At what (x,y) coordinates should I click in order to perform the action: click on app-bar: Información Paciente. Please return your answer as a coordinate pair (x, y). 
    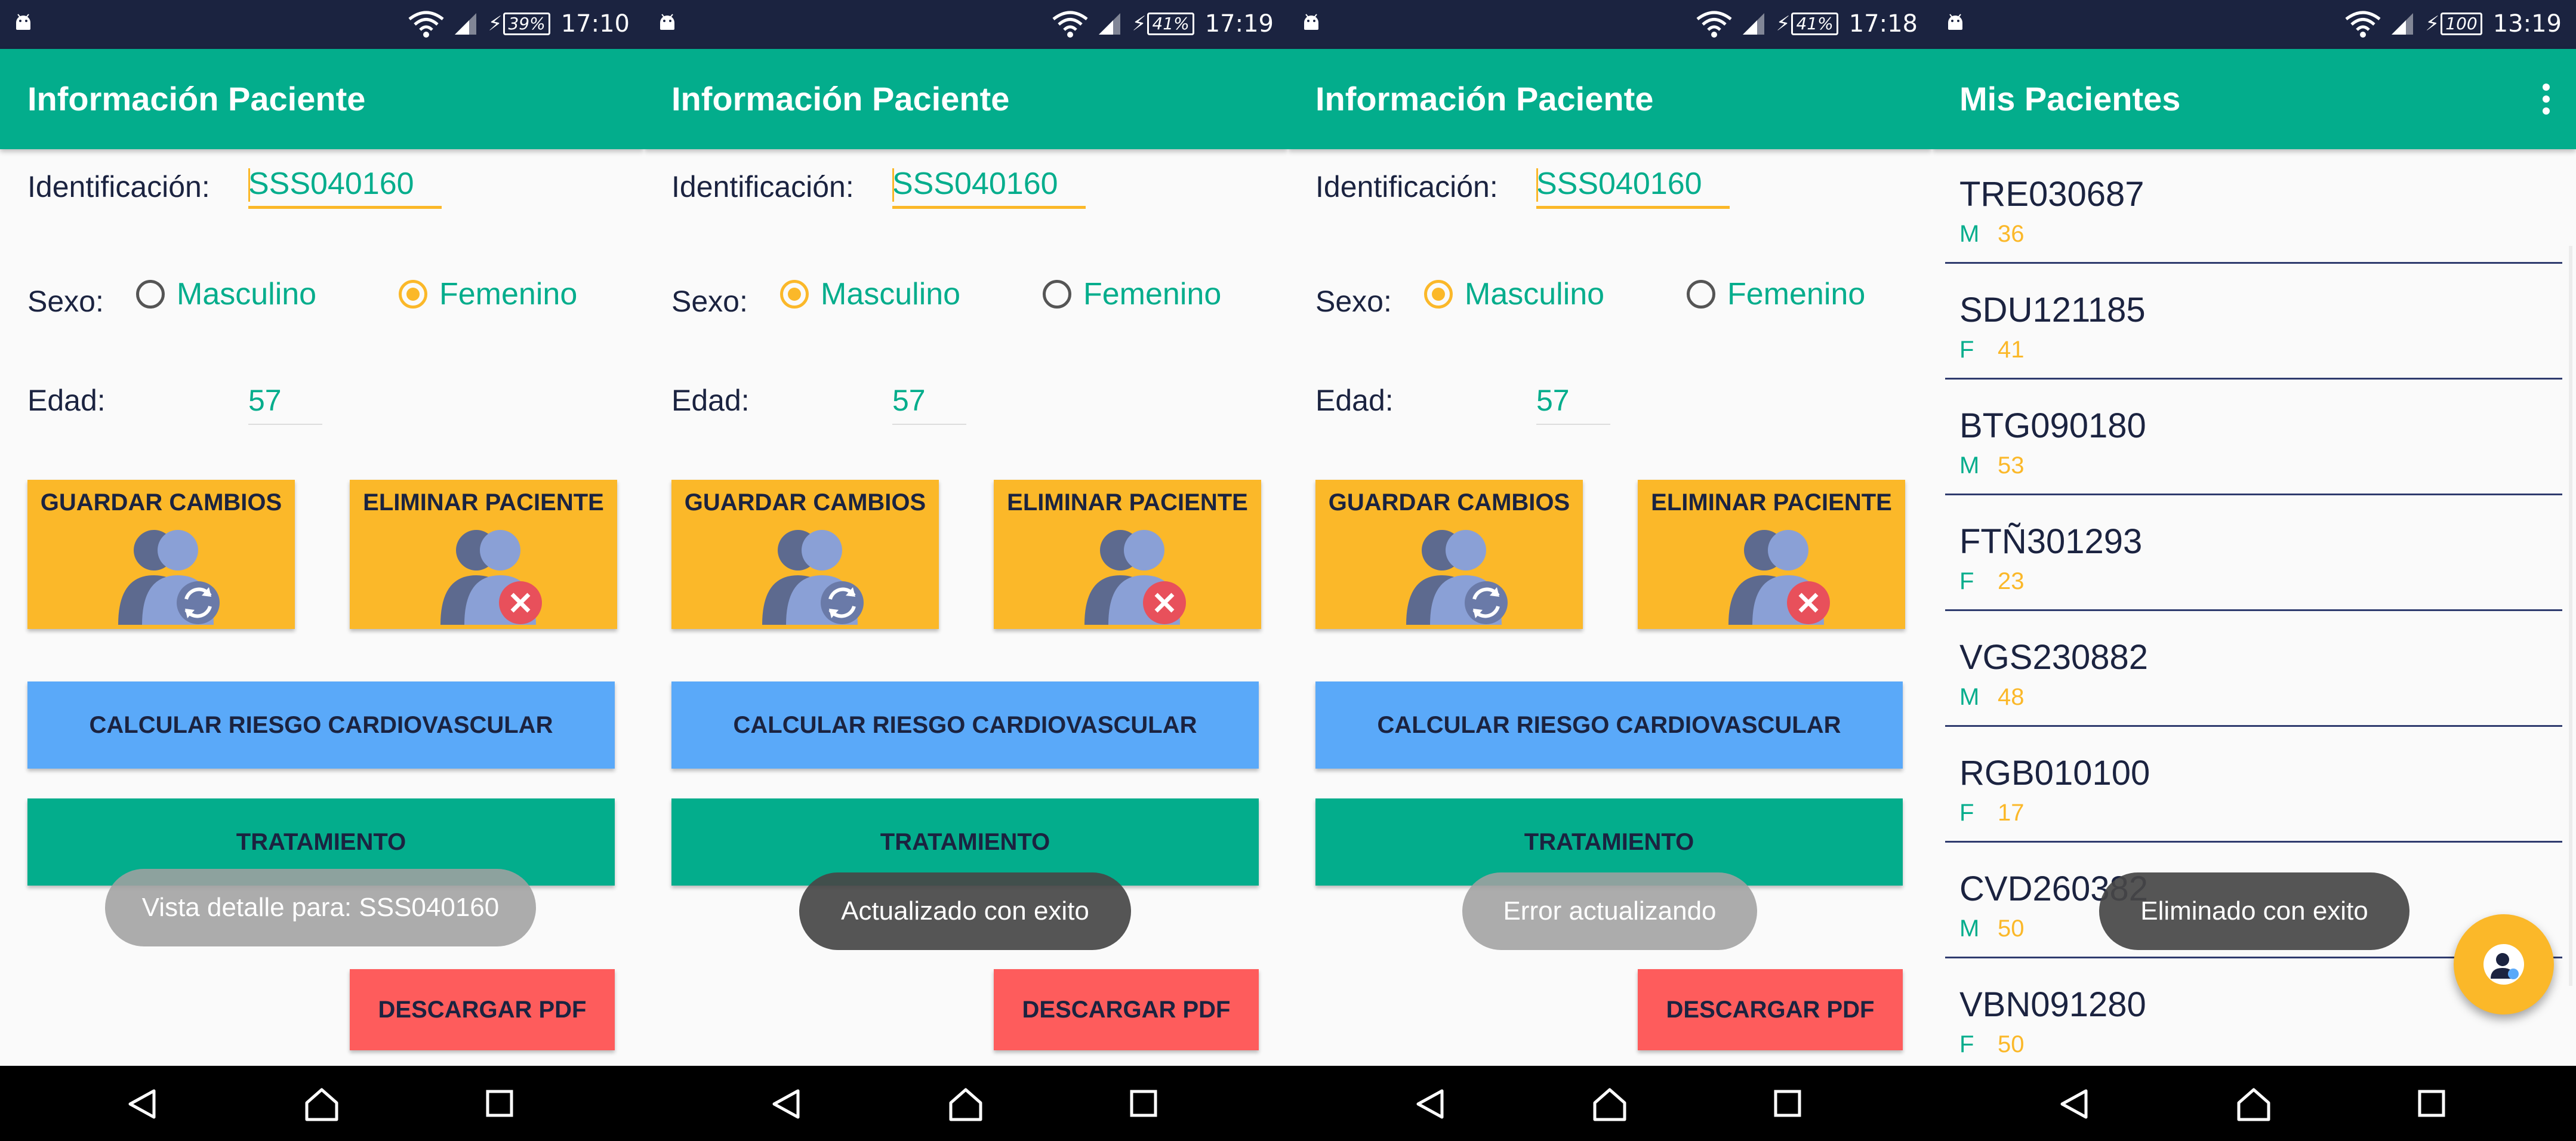
    Looking at the image, I should click on (966, 99).